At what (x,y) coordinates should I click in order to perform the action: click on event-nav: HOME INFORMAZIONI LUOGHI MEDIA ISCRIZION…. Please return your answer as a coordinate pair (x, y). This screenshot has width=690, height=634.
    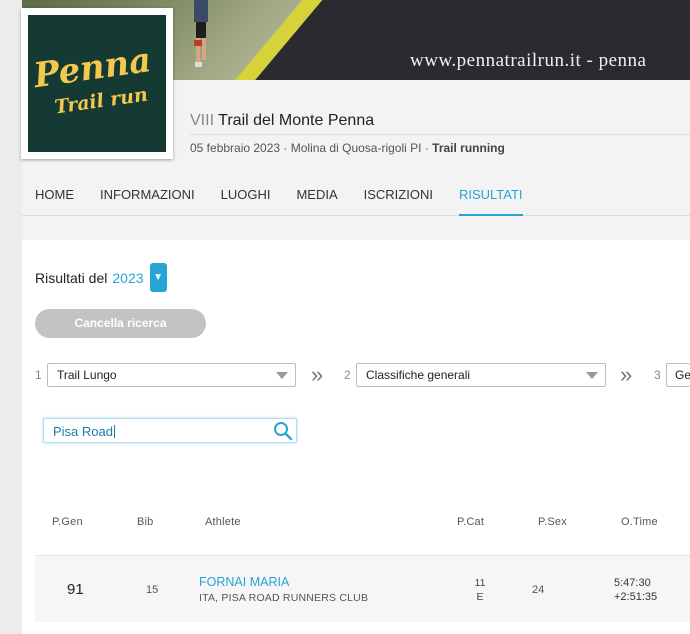
    Looking at the image, I should click on (356, 196).